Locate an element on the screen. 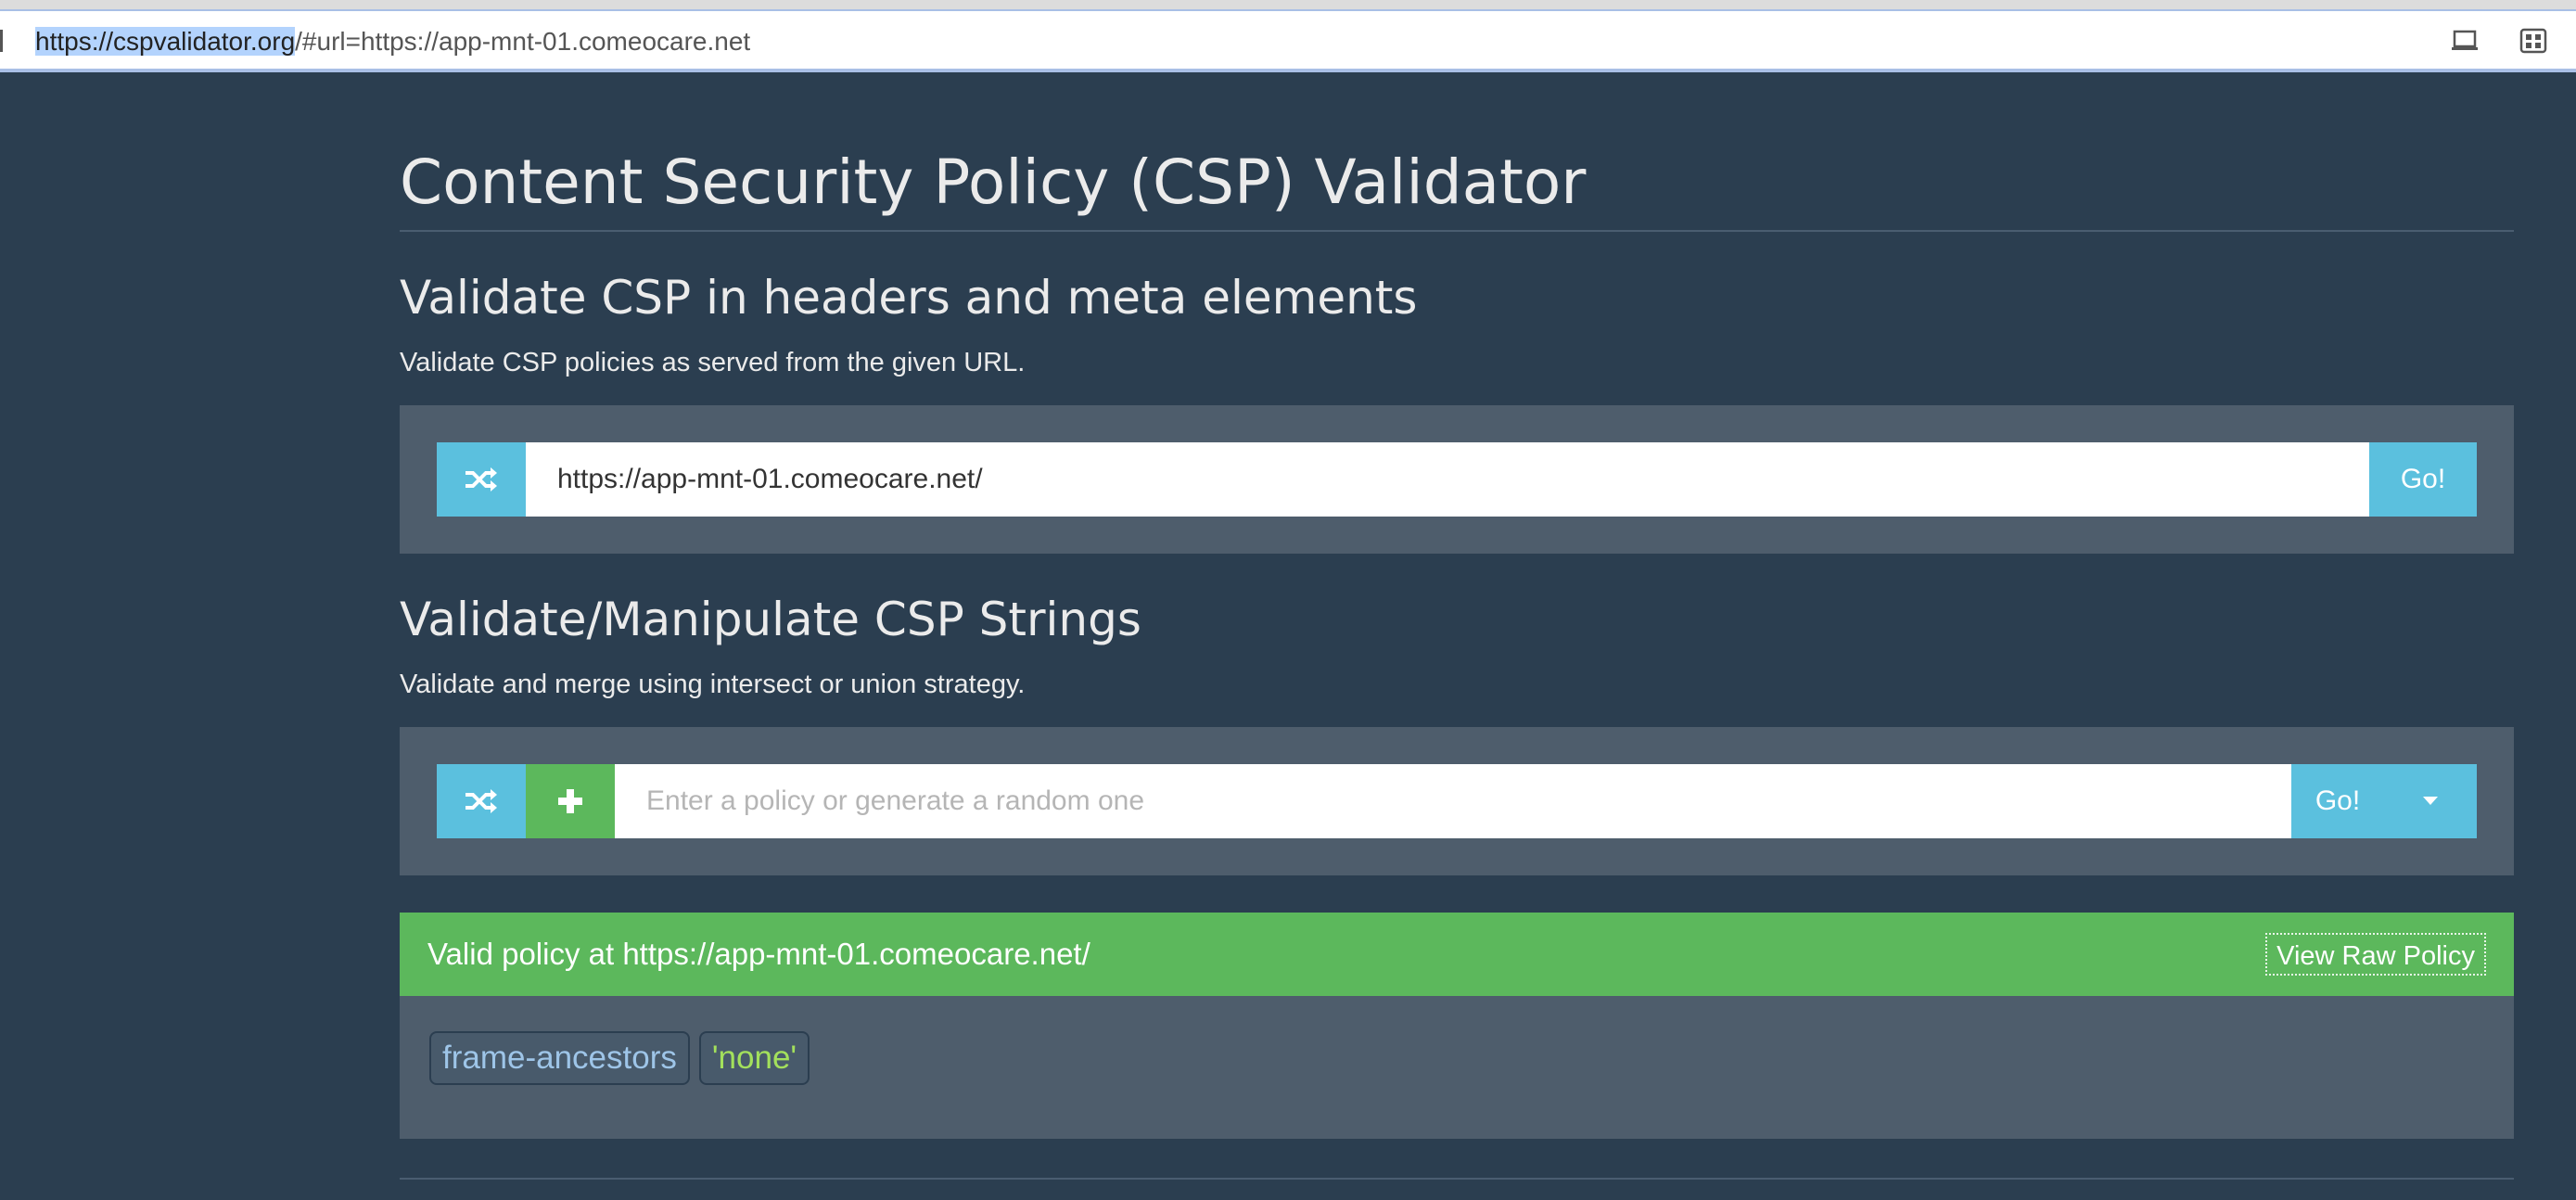  view-raw-policy-button: View Raw Policy is located at coordinates (2375, 954).